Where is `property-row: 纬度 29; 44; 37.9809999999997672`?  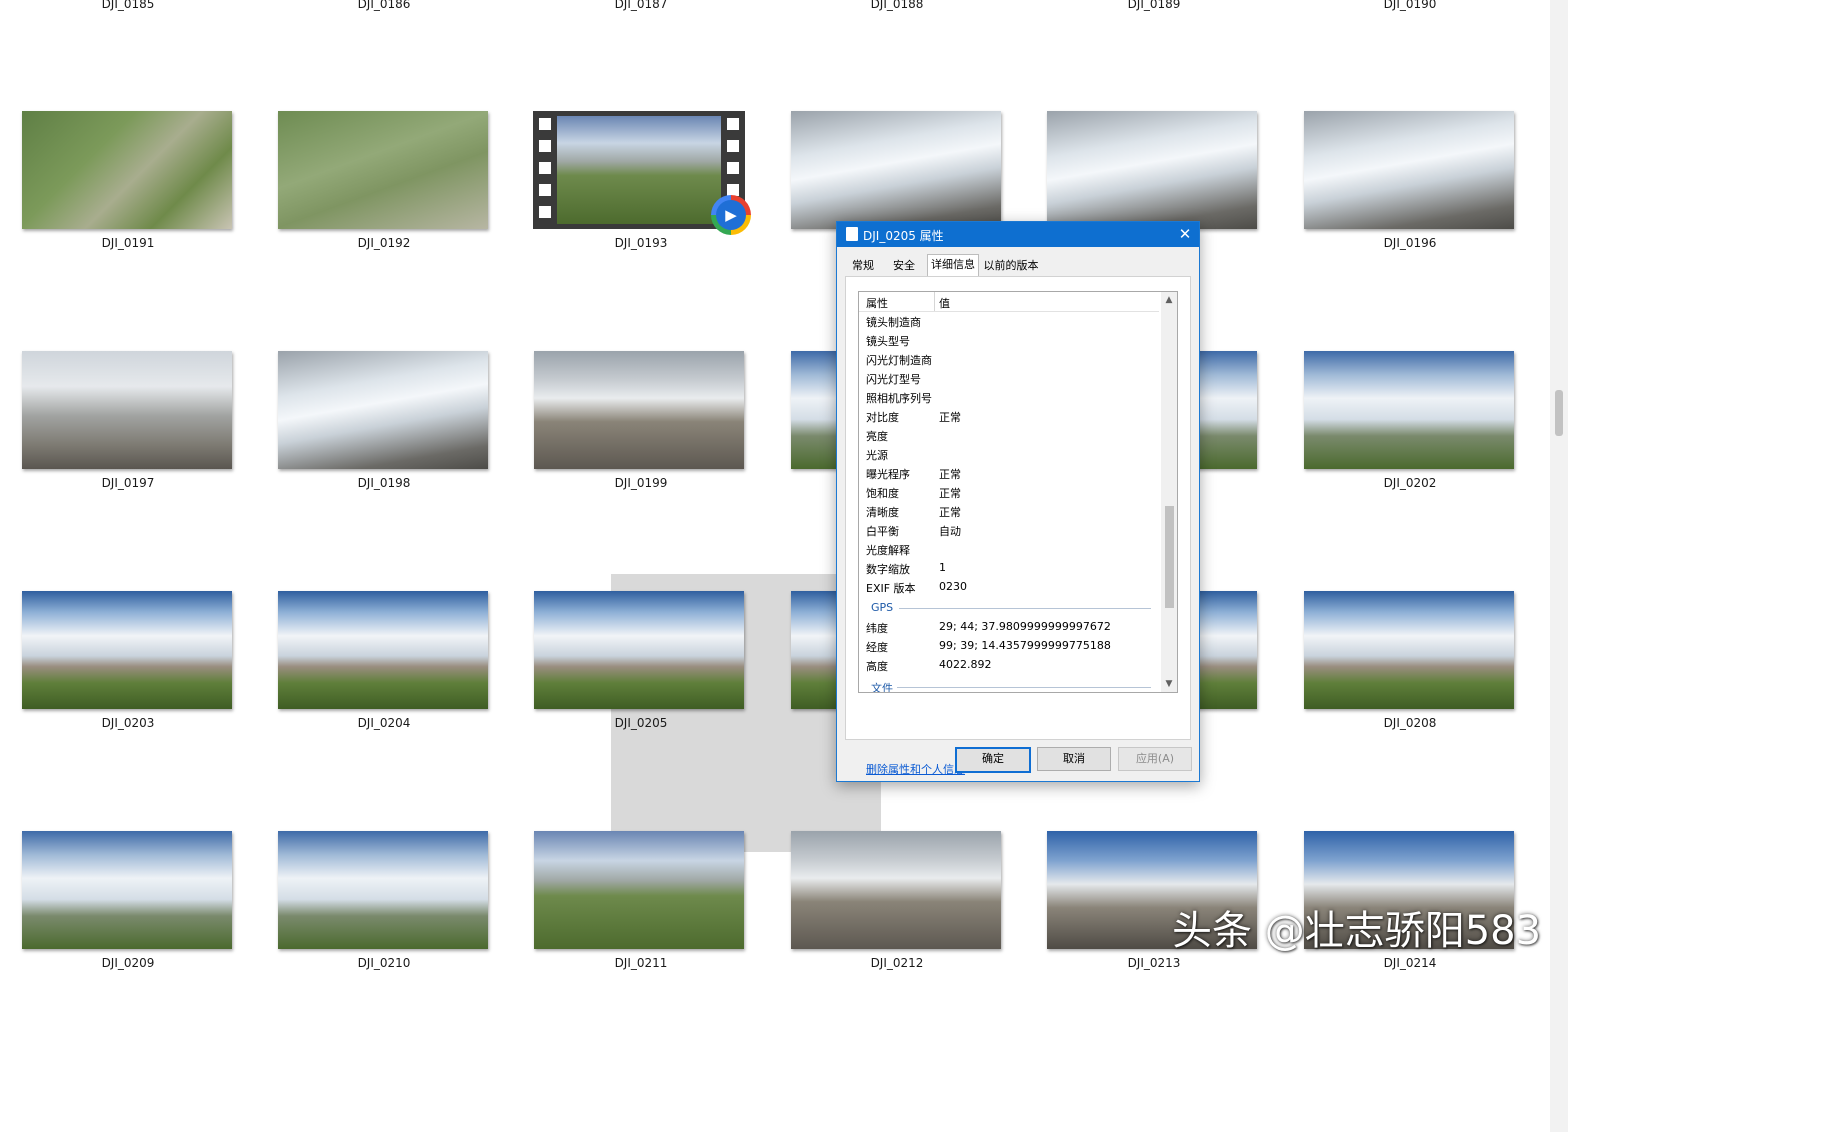 property-row: 纬度 29; 44; 37.9809999999997672 is located at coordinates (1009, 626).